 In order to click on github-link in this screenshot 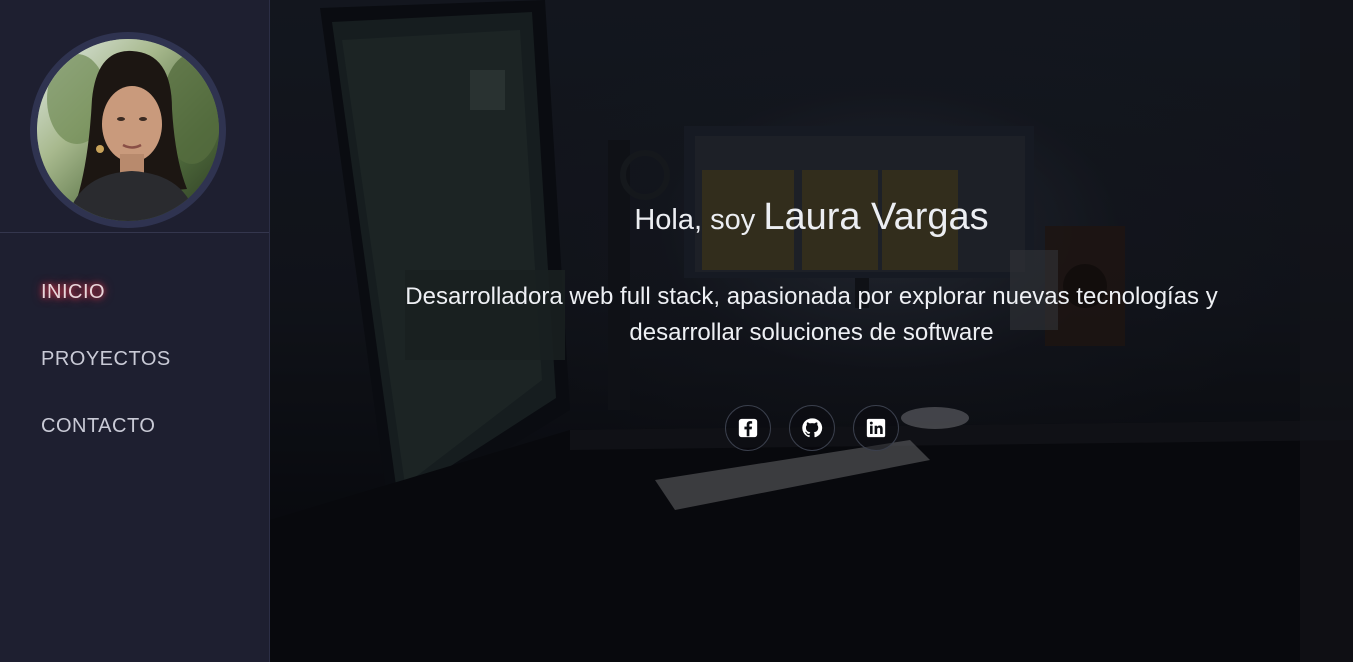, I will do `click(811, 428)`.